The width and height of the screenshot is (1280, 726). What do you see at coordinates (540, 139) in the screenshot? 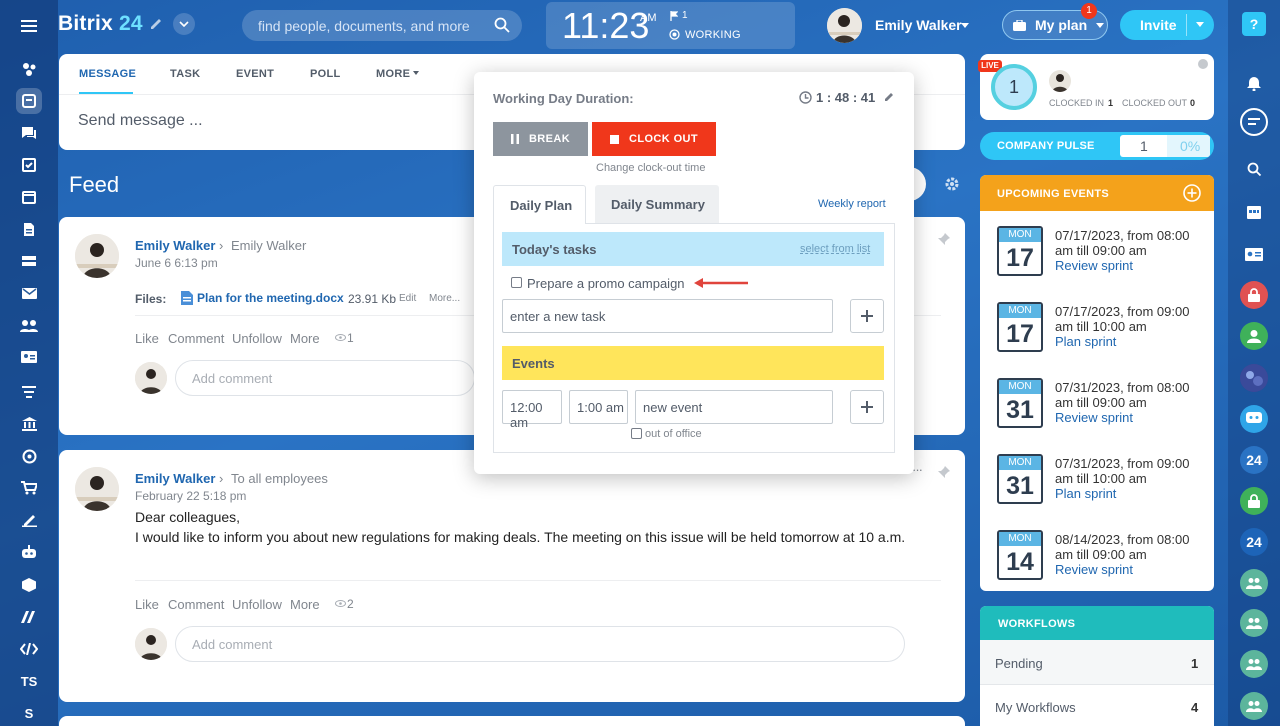
I see `break-button: BREAK` at bounding box center [540, 139].